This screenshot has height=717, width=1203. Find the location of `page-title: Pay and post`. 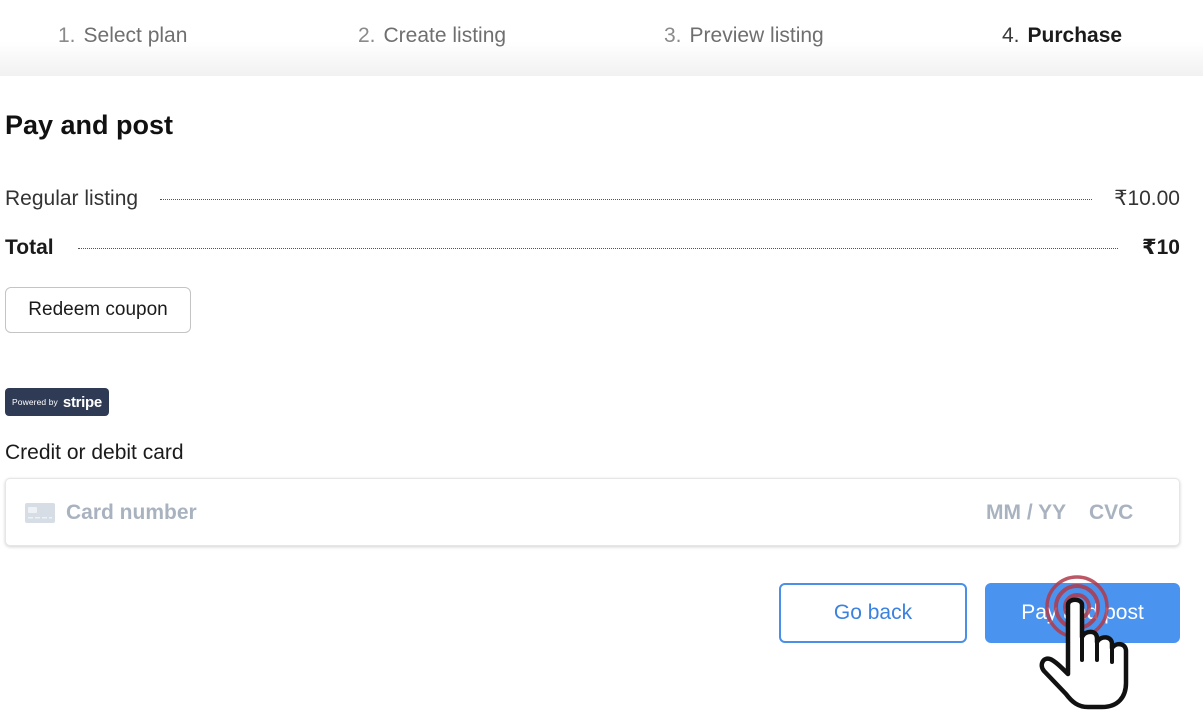

page-title: Pay and post is located at coordinates (89, 125).